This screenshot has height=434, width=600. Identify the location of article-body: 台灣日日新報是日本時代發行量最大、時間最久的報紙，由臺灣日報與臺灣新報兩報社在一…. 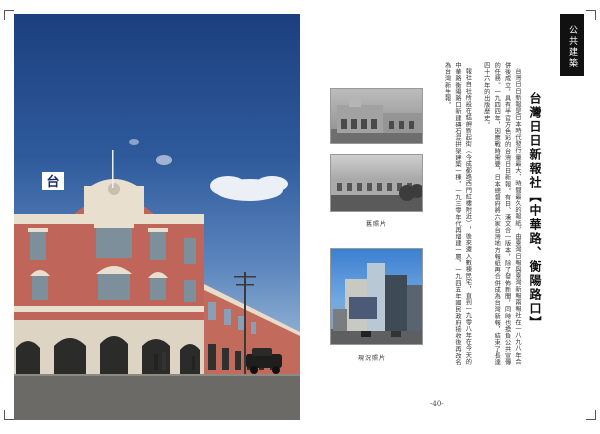
(478, 214).